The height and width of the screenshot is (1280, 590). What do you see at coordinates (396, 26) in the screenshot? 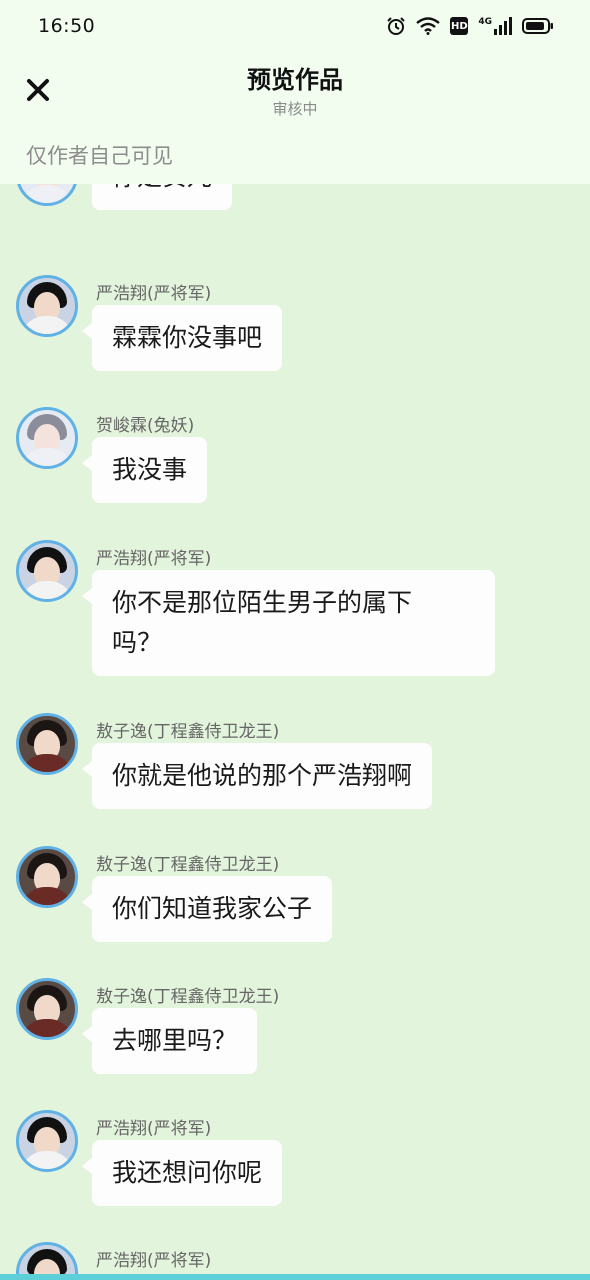
I see `alarm-icon` at bounding box center [396, 26].